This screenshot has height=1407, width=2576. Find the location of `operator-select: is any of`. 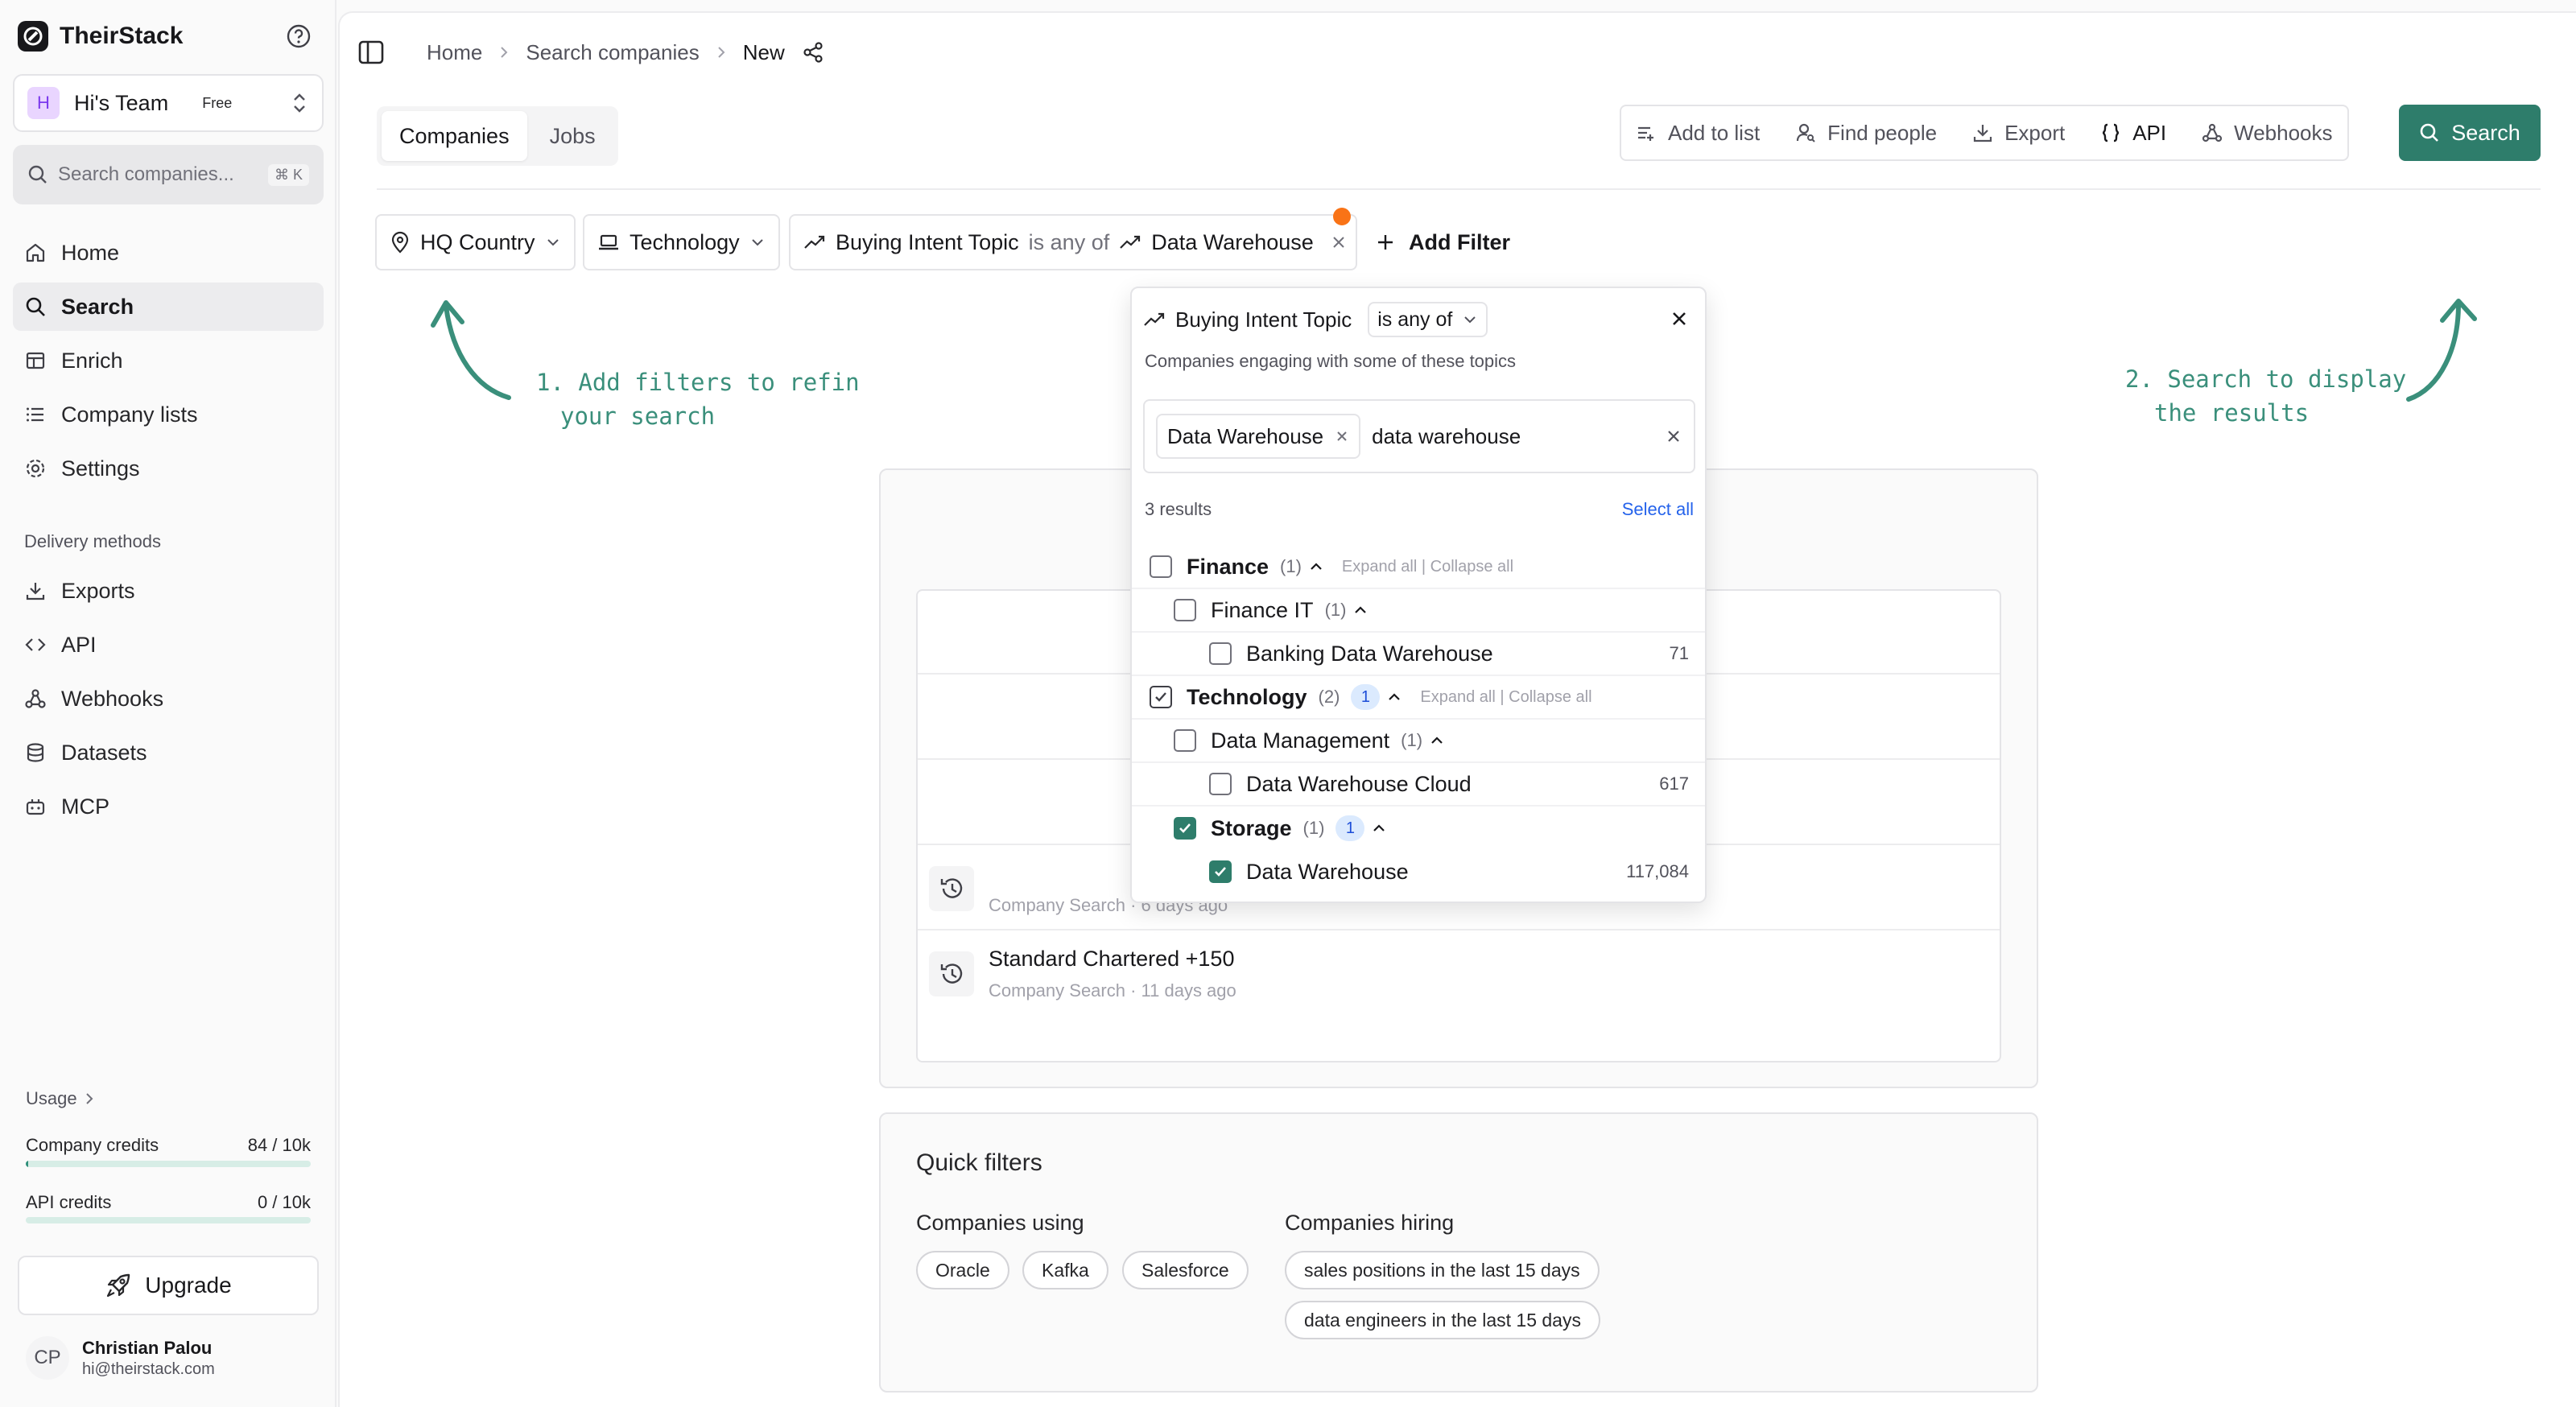

operator-select: is any of is located at coordinates (1428, 319).